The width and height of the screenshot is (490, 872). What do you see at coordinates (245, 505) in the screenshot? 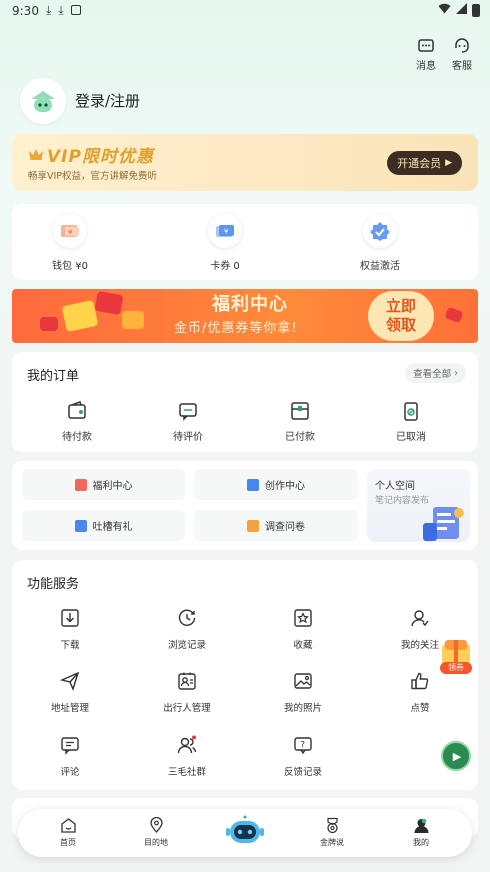
I see `quick-entries-card: 福利中心 创作中心 吐槽有礼 调查问卷 个人空间 笔记内容发布` at bounding box center [245, 505].